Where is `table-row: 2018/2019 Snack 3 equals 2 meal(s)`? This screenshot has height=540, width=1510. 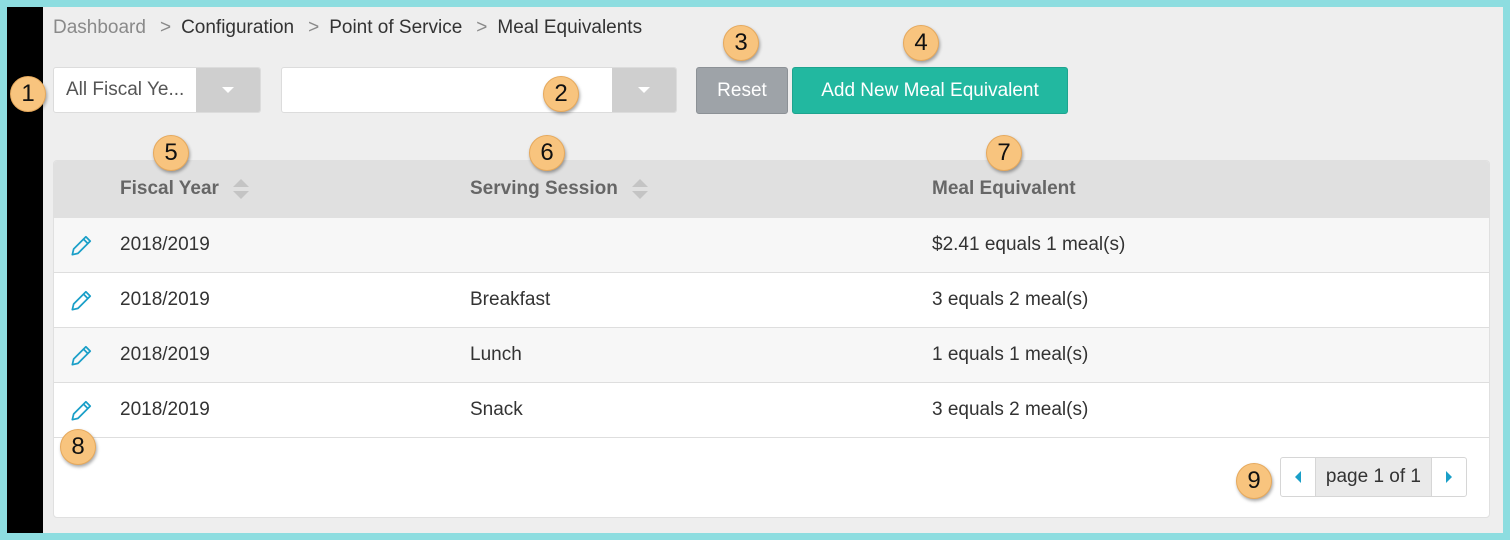 table-row: 2018/2019 Snack 3 equals 2 meal(s) is located at coordinates (771, 410).